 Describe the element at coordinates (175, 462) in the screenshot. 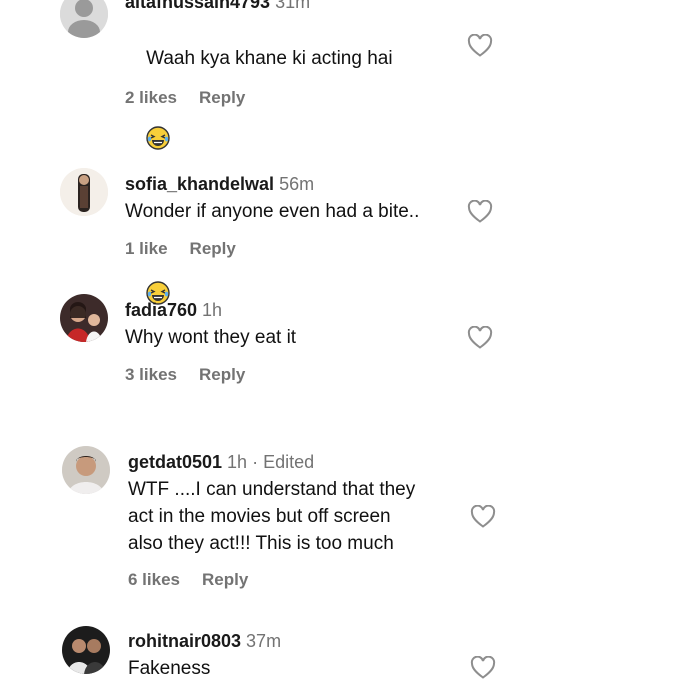

I see `username: getdat0501` at that location.